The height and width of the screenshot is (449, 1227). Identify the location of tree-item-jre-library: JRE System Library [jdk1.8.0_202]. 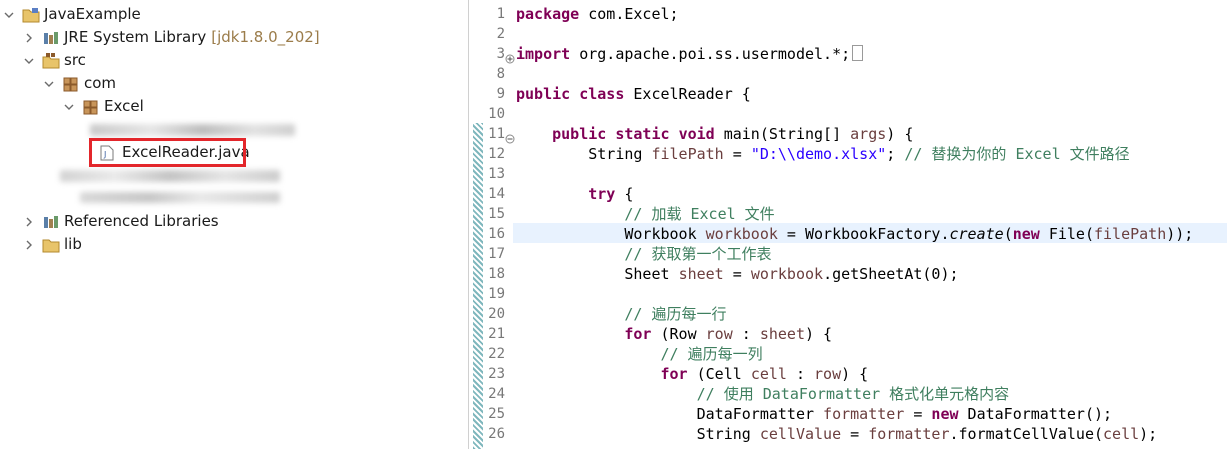
(171, 37).